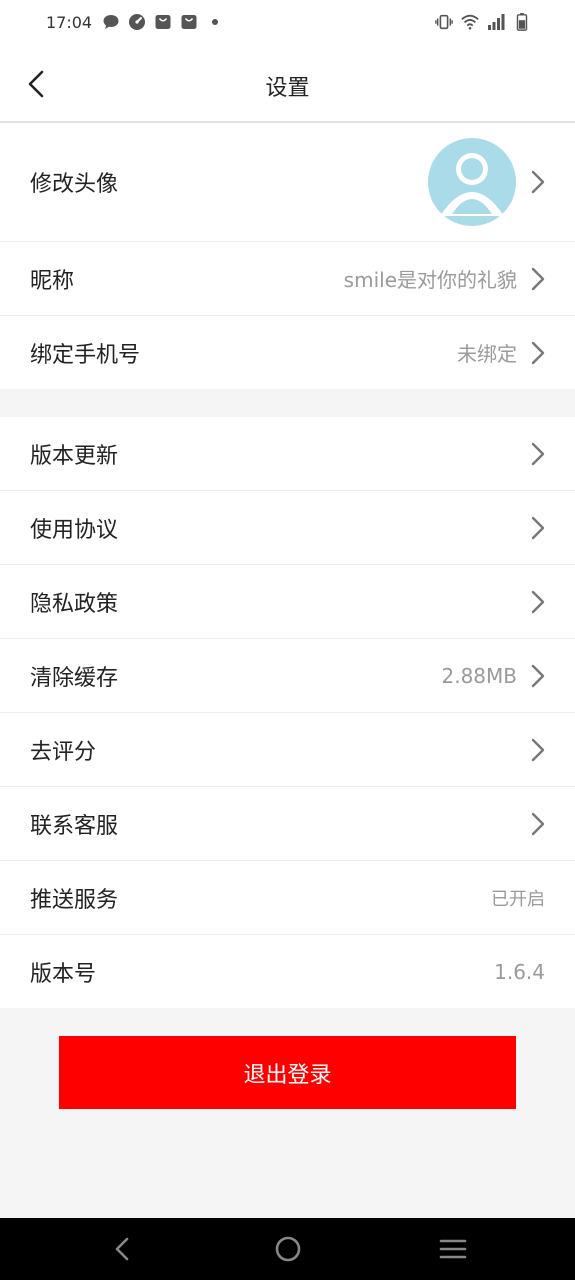 This screenshot has height=1280, width=575. Describe the element at coordinates (74, 604) in the screenshot. I see `privacy-label: 隐私政策` at that location.